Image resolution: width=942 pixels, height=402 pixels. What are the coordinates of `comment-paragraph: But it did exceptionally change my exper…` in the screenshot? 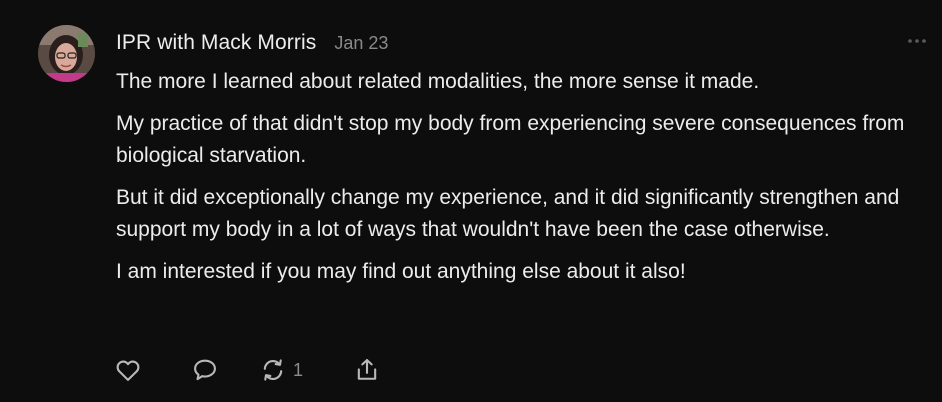 It's located at (508, 213).